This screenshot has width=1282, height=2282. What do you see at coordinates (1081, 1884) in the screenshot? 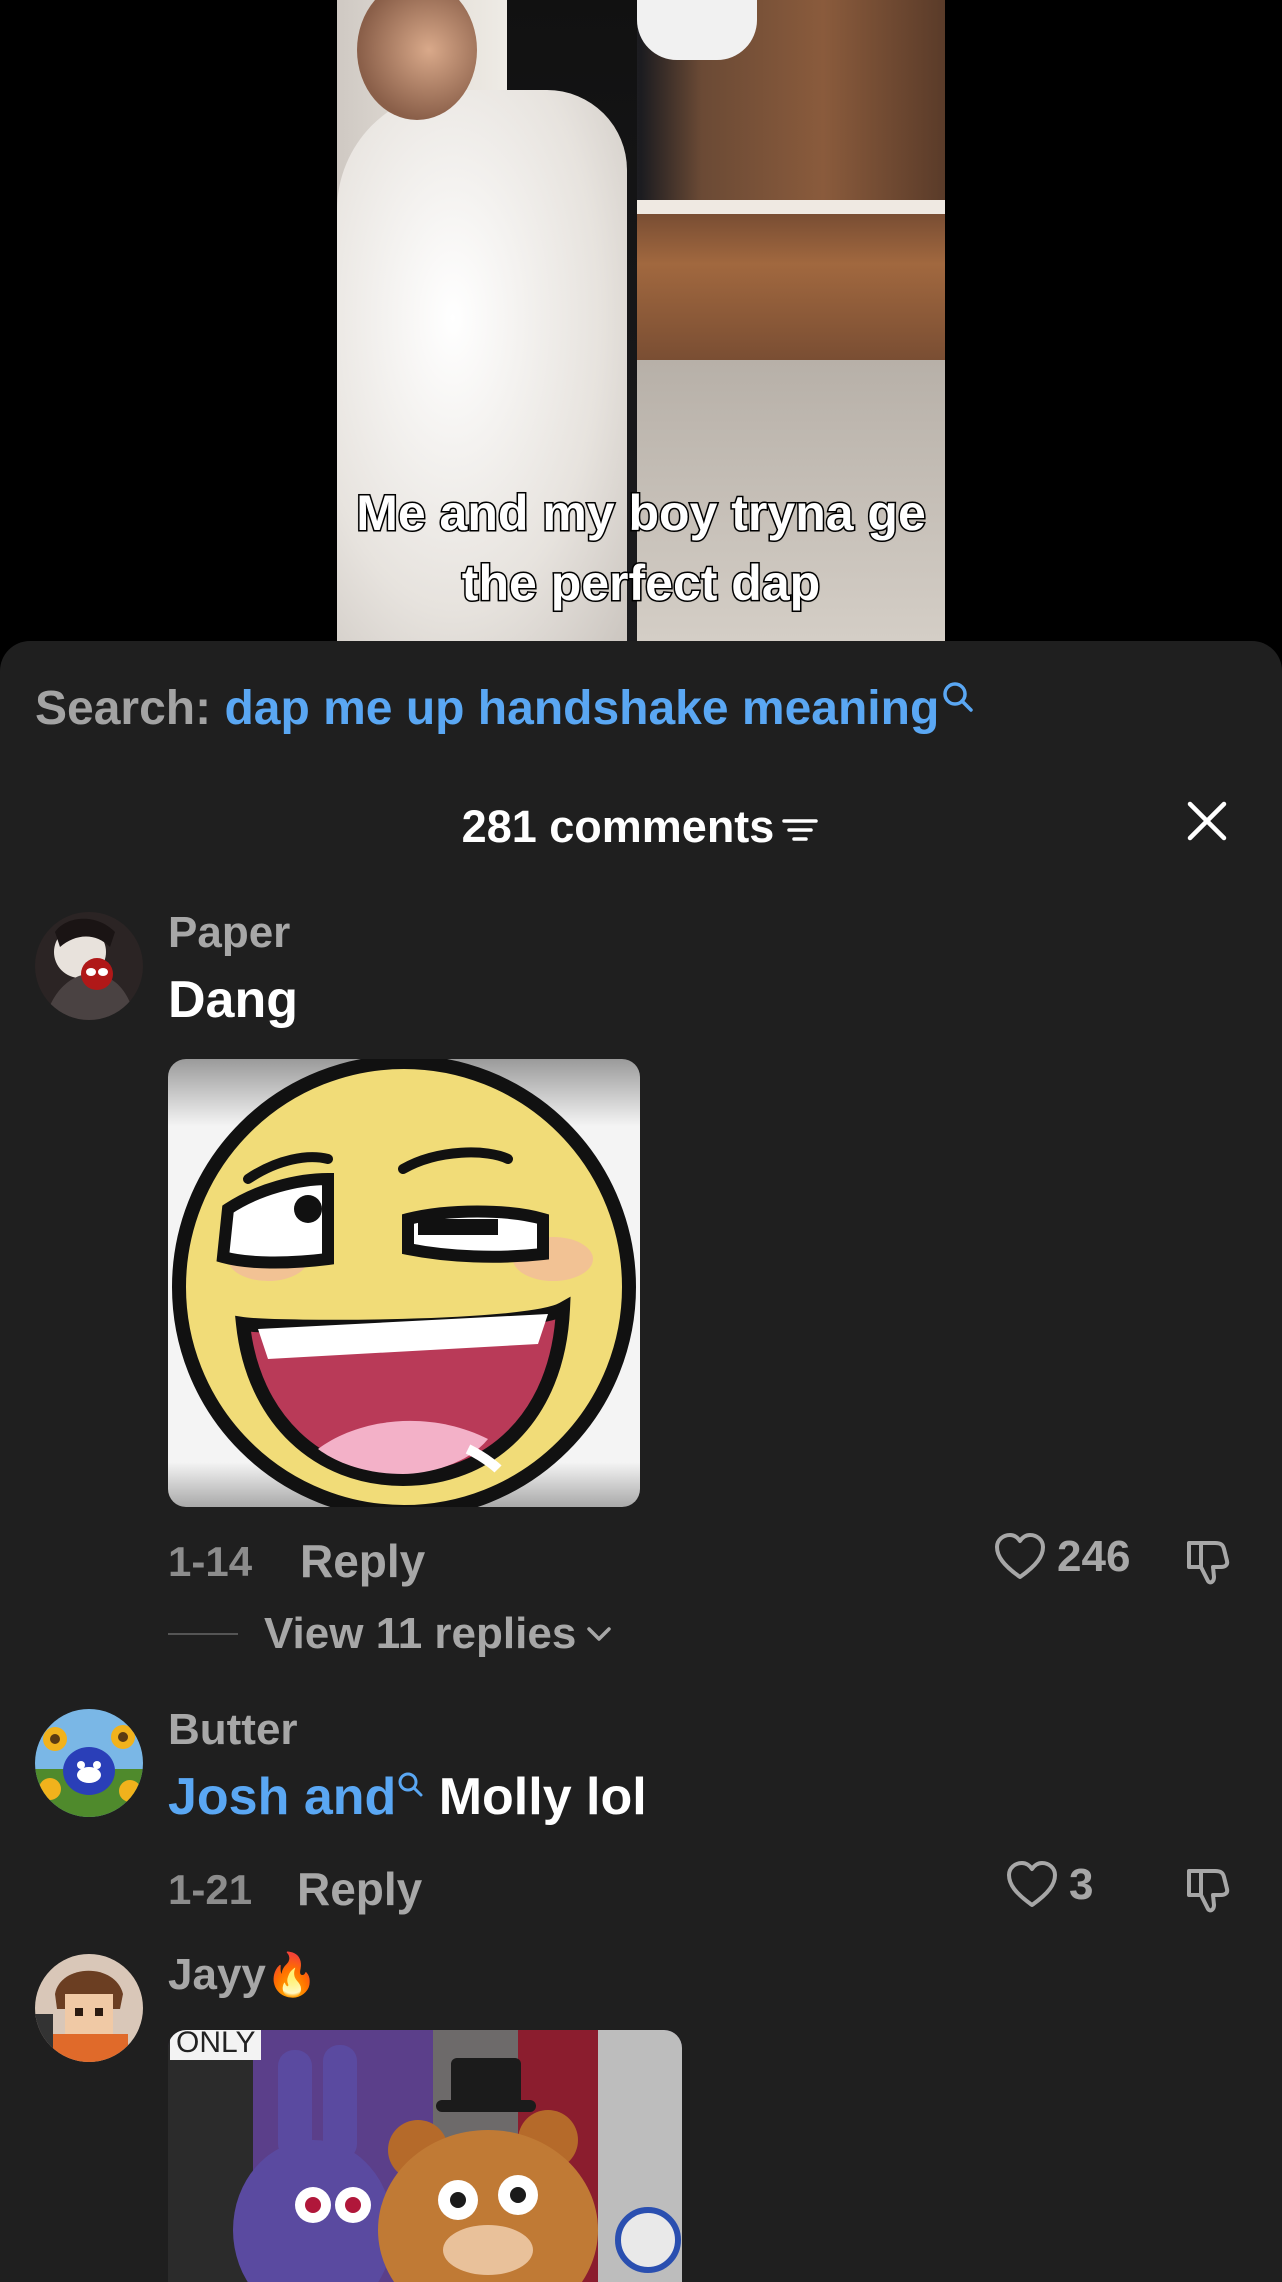
I see `like-count: 3` at bounding box center [1081, 1884].